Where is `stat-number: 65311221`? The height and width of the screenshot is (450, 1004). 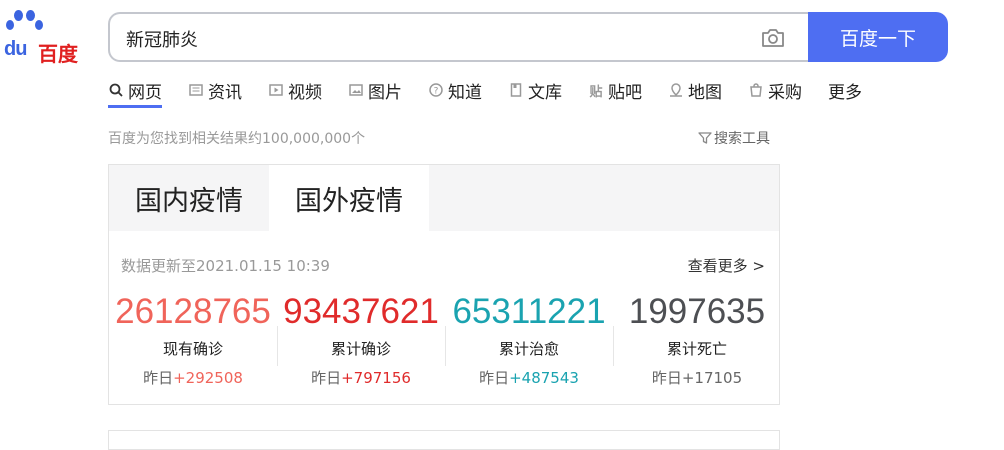
stat-number: 65311221 is located at coordinates (529, 311).